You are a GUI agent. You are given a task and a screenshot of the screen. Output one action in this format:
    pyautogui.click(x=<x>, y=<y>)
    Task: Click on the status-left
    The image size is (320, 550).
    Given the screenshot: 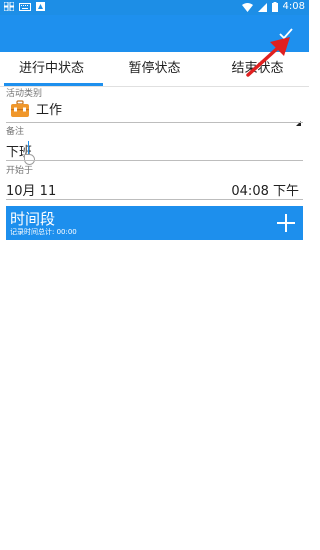 What is the action you would take?
    pyautogui.click(x=24, y=6)
    